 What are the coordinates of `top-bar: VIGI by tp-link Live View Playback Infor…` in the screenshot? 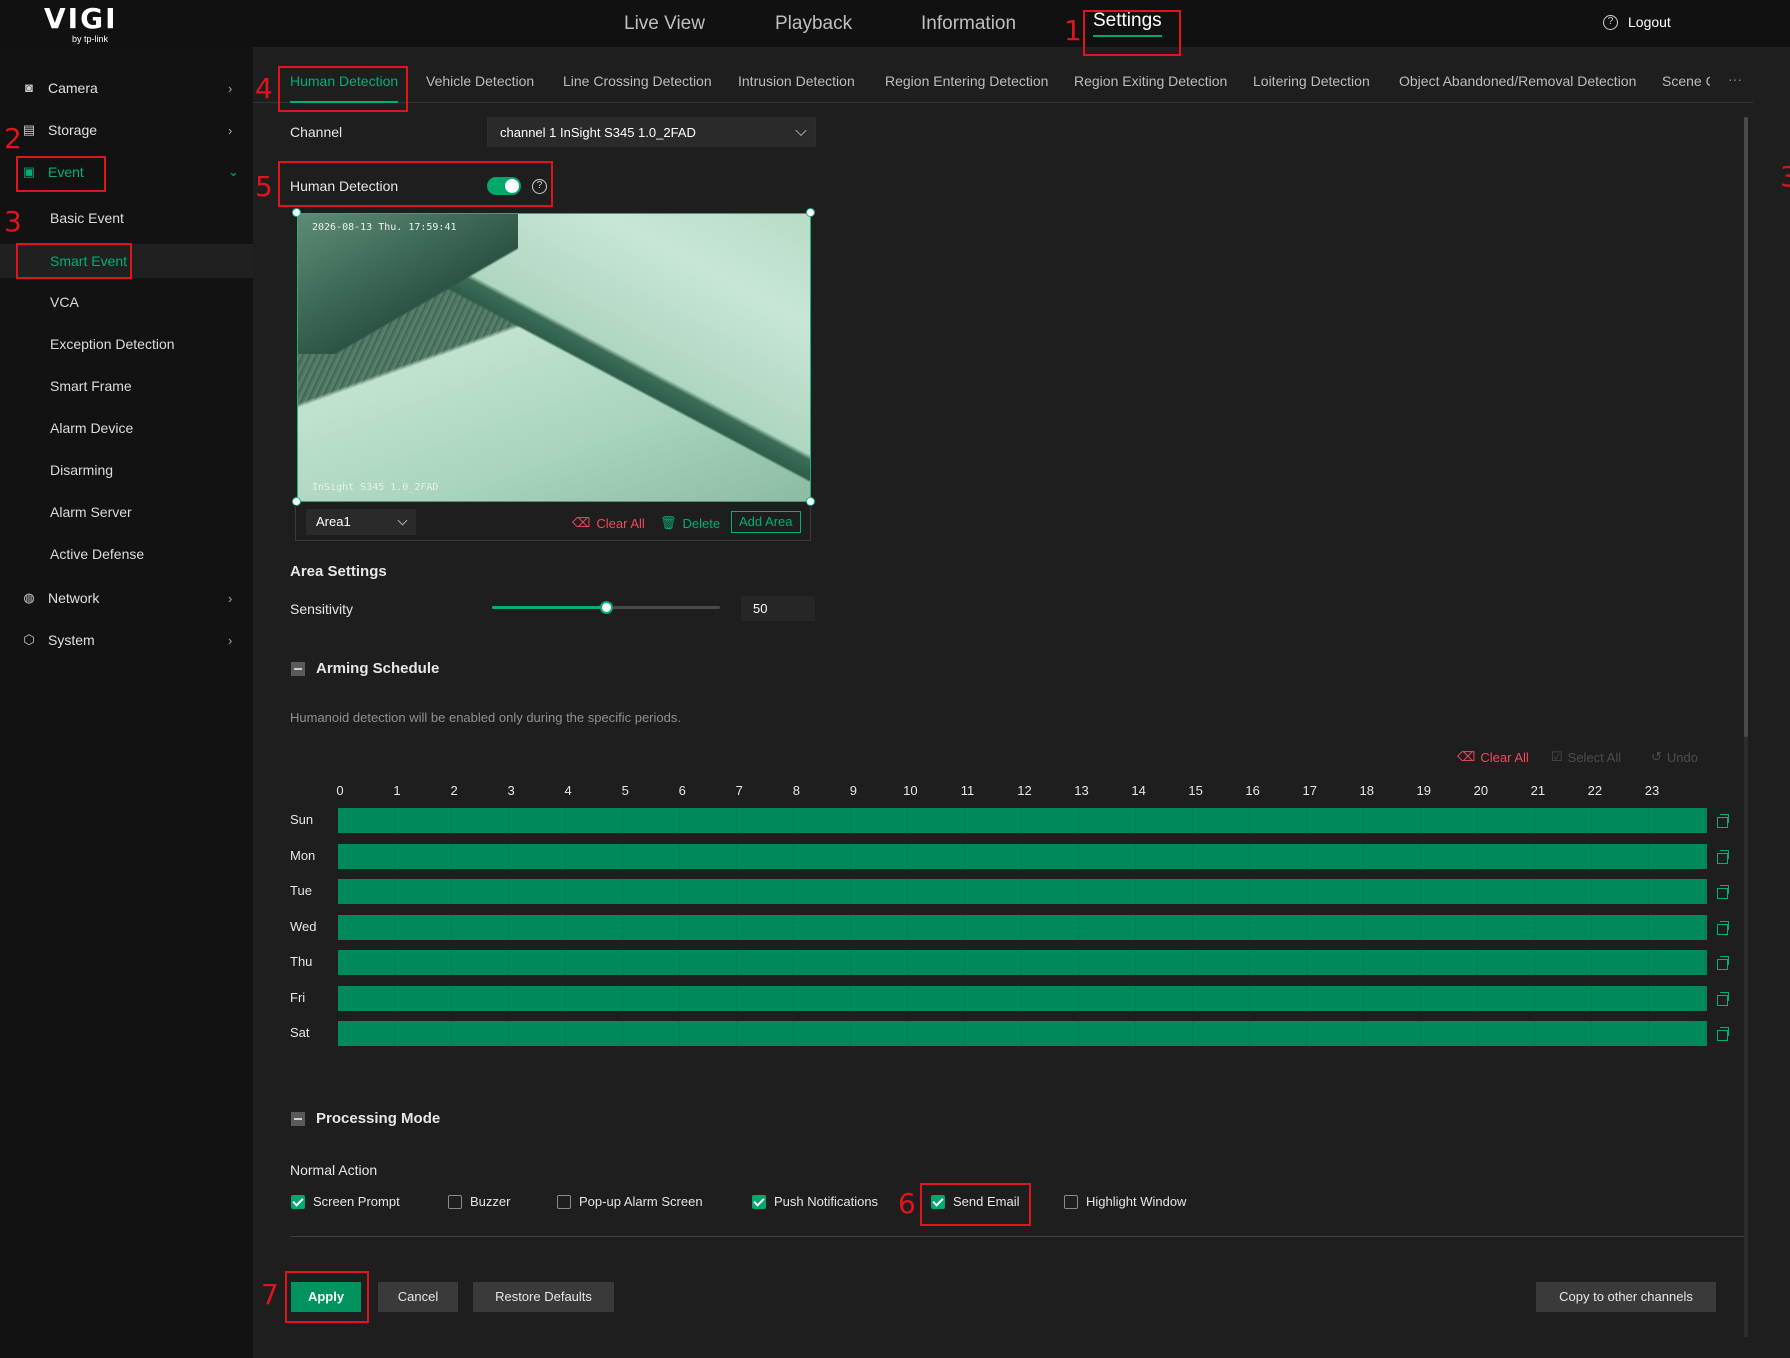 It's located at (895, 23).